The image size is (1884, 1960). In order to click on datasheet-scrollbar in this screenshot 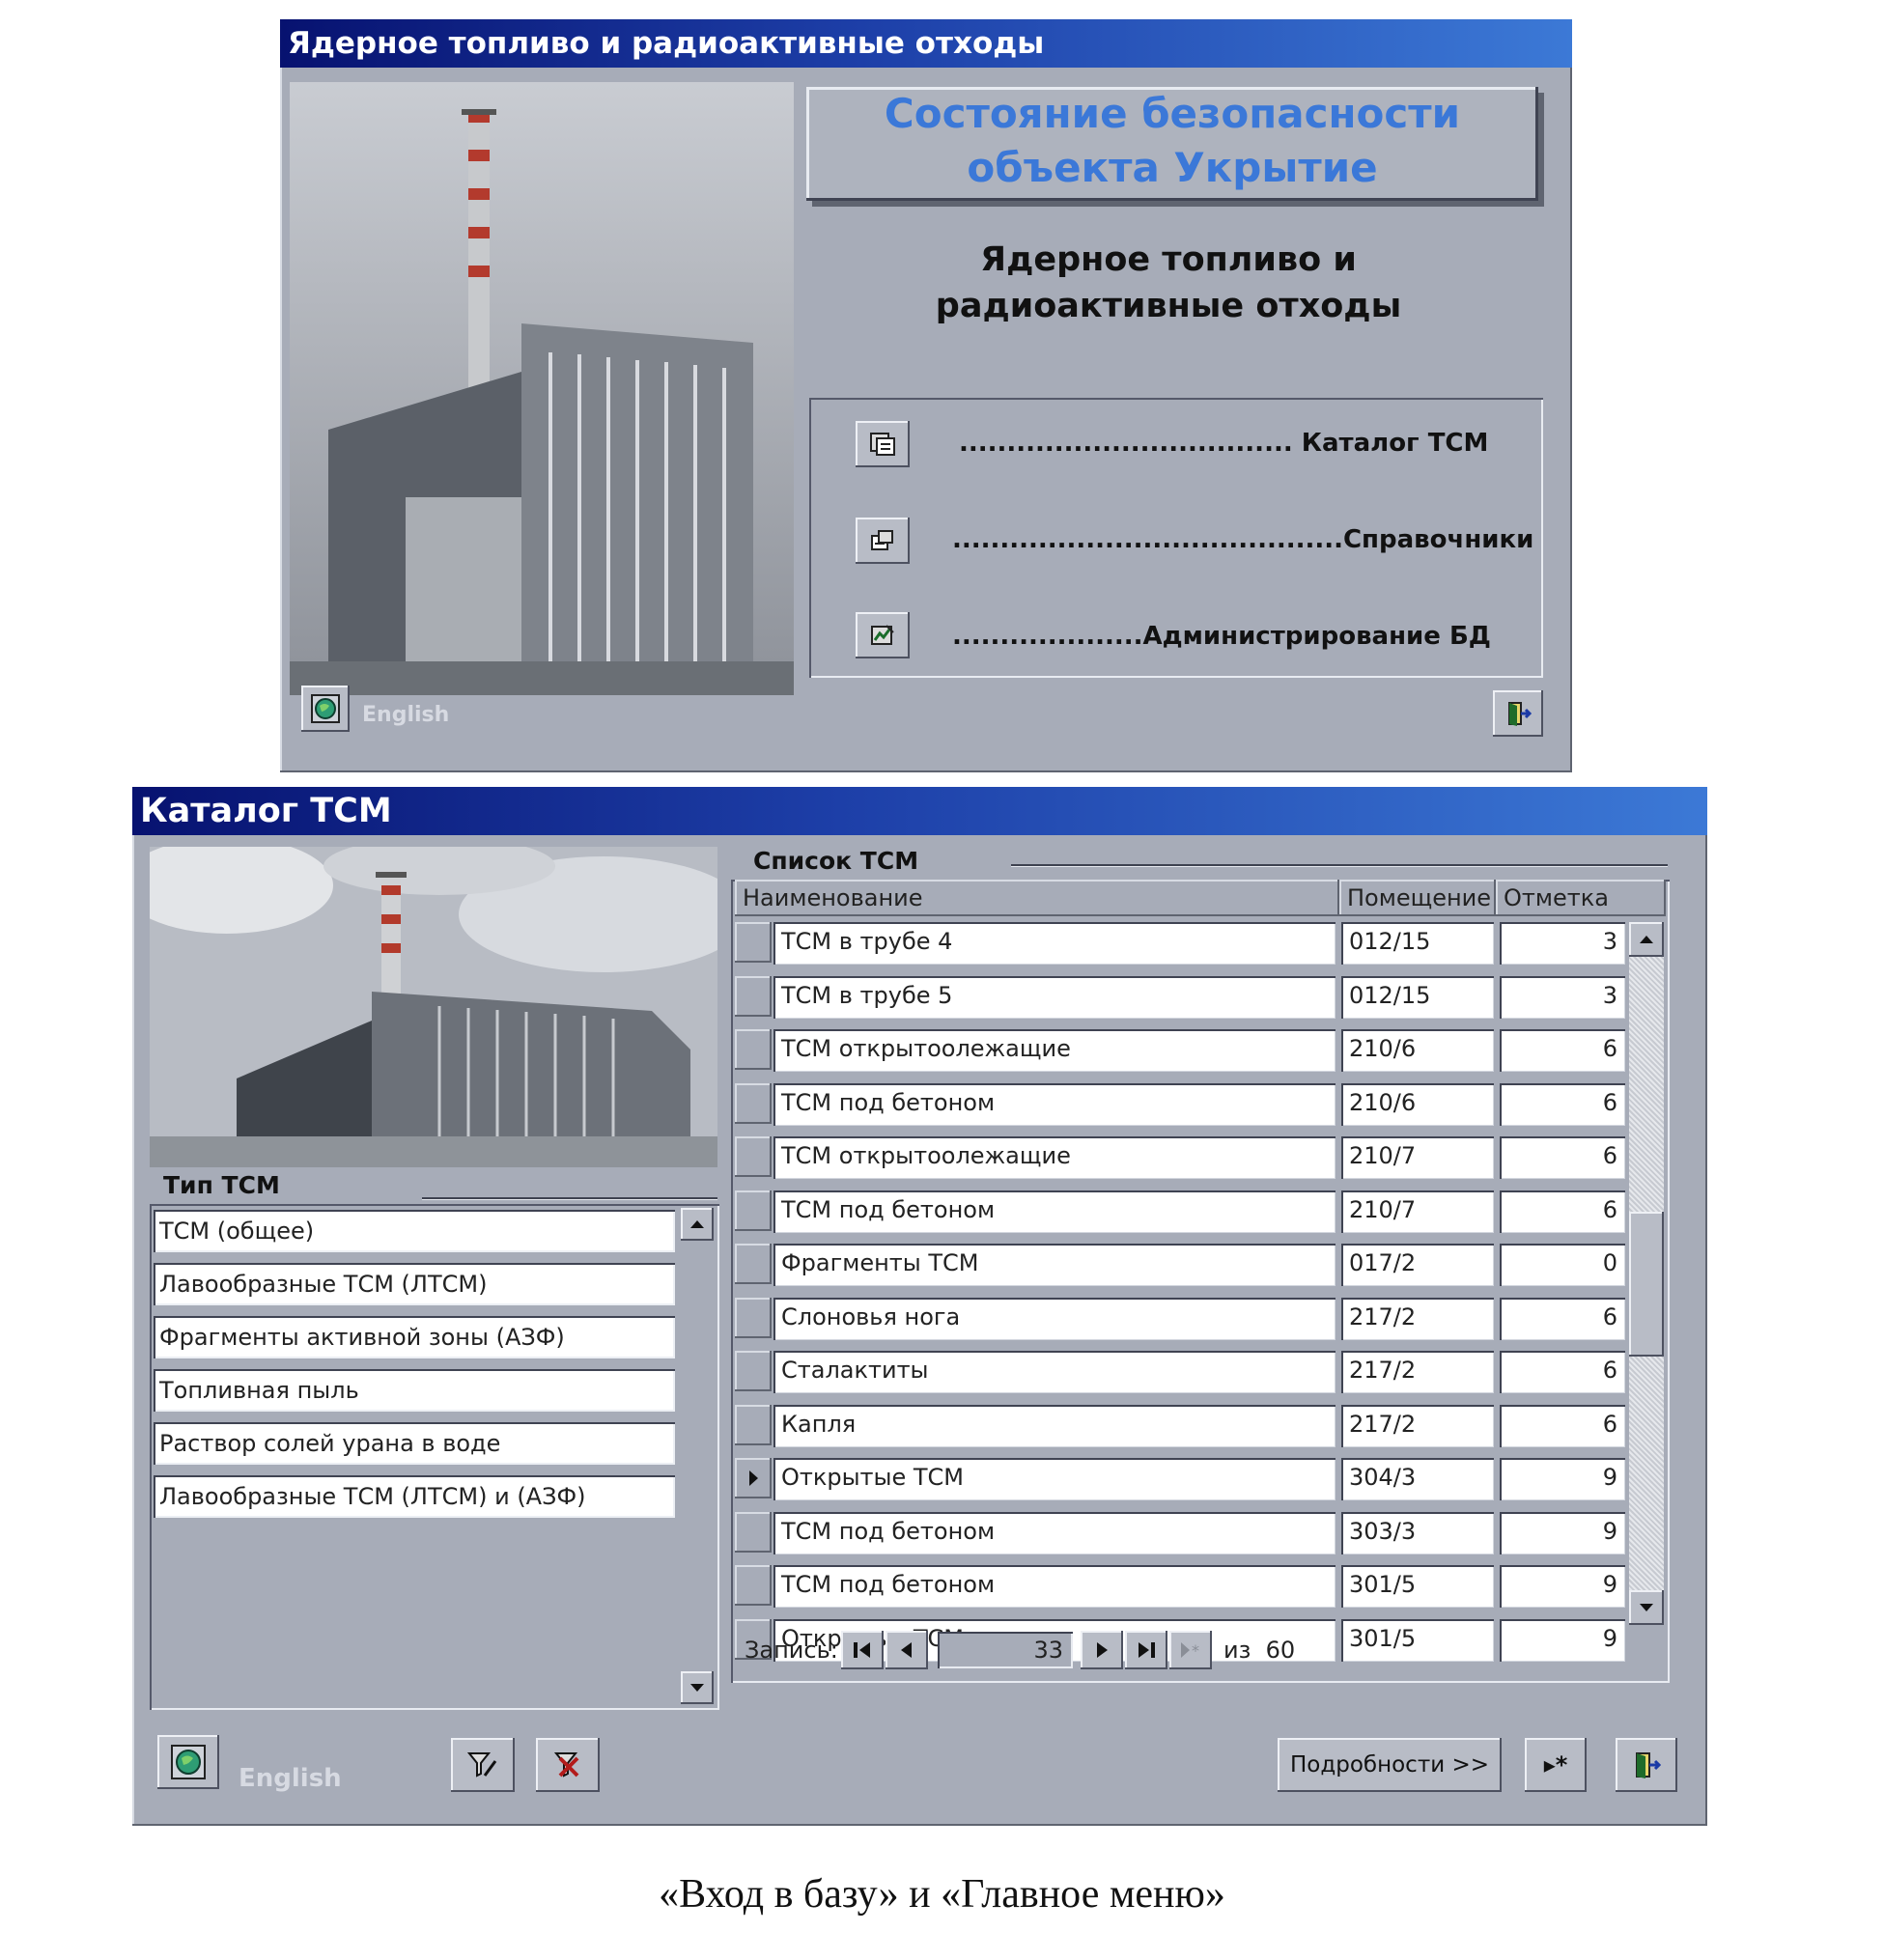, I will do `click(1646, 1273)`.